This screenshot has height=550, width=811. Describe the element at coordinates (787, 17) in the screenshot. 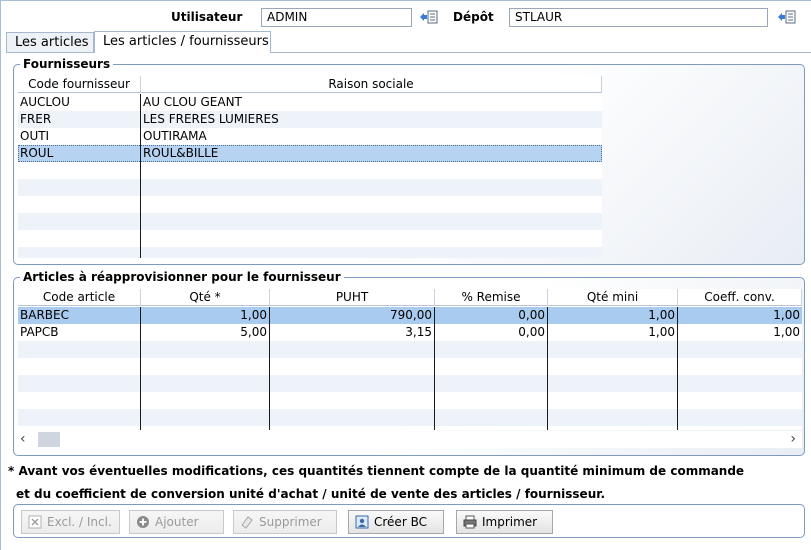

I see `depot-lookup-icon` at that location.